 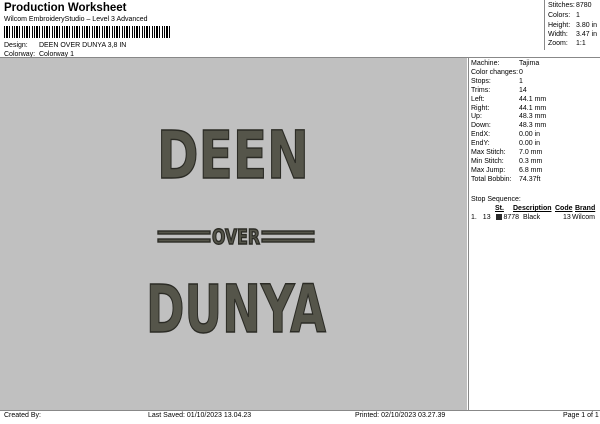 I want to click on detail-row: EndY: 0.00 in, so click(x=505, y=143).